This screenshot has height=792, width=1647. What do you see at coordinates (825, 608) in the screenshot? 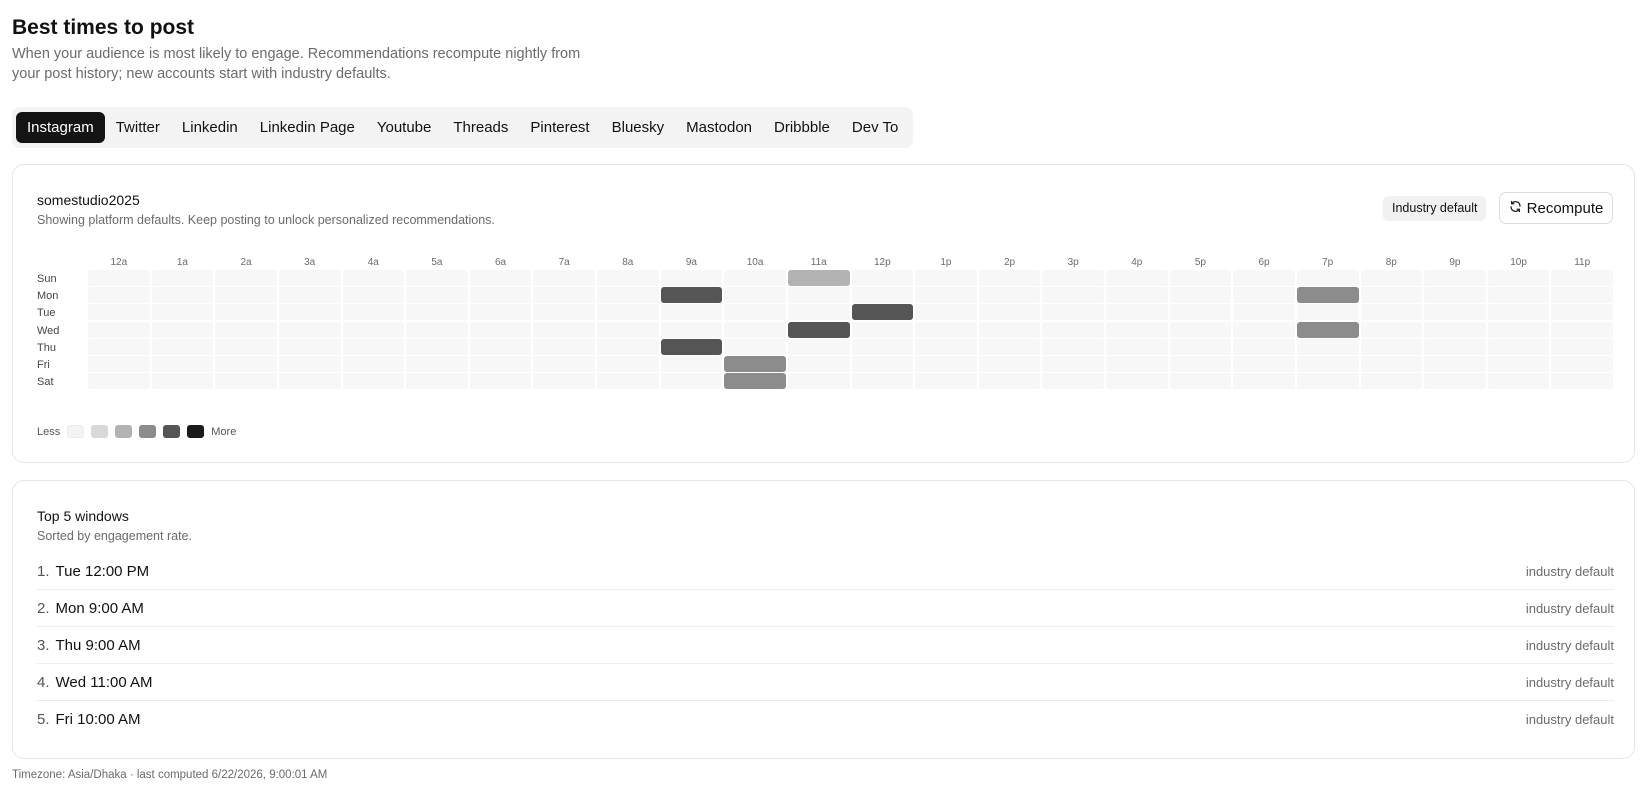
I see `list-item: 2. Mon 9:00 AM industry default` at bounding box center [825, 608].